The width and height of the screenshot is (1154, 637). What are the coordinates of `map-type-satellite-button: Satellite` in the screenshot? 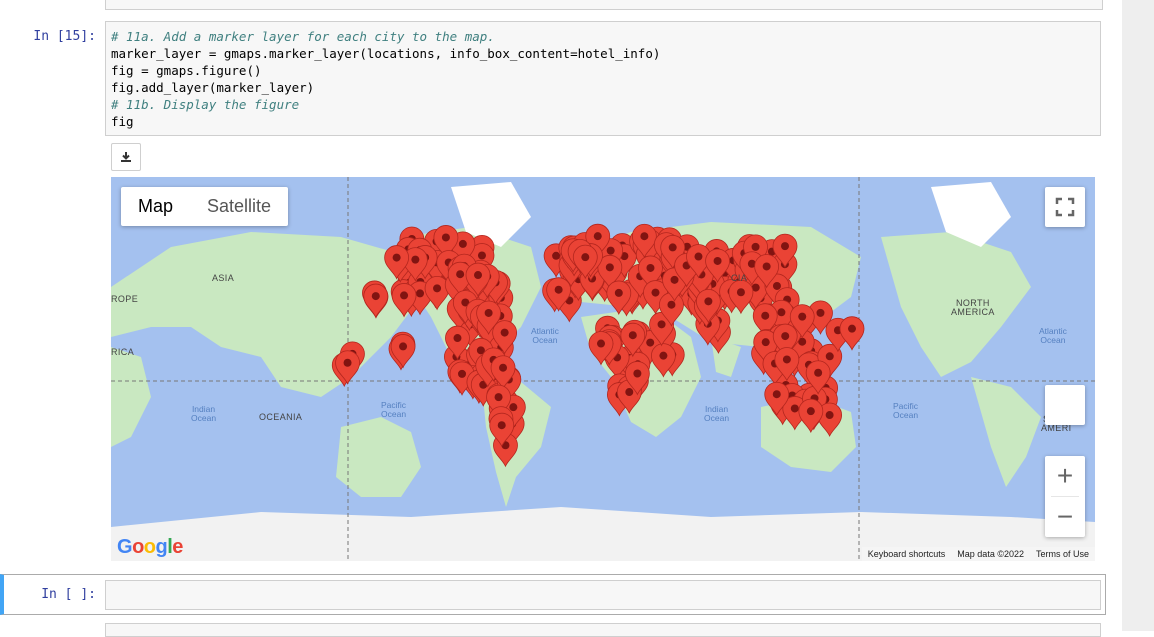 It's located at (239, 206).